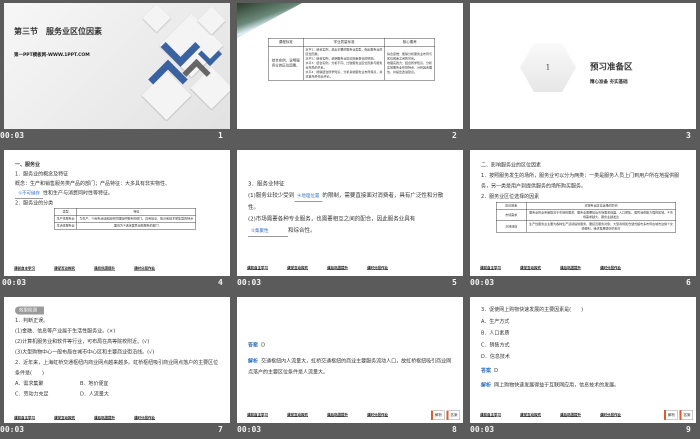 The height and width of the screenshot is (439, 700). Describe the element at coordinates (268, 232) in the screenshot. I see `answer-blank: ⑤集聚性` at that location.